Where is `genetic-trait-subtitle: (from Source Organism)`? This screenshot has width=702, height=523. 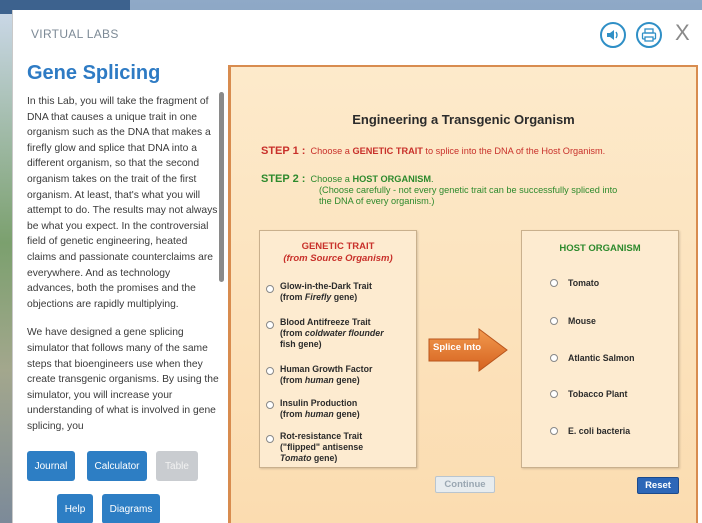
genetic-trait-subtitle: (from Source Organism) is located at coordinates (338, 258).